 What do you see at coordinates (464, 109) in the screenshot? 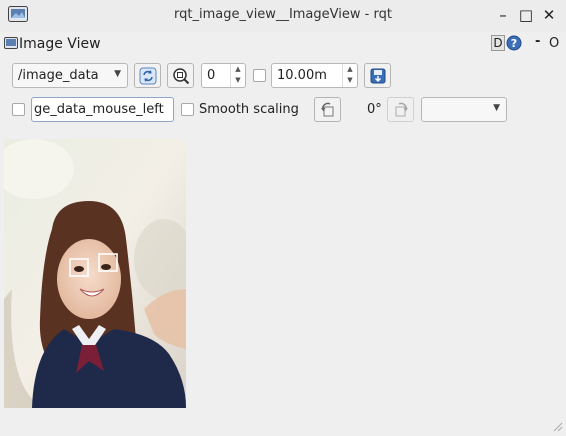
I see `color-scheme-combo: ▼` at bounding box center [464, 109].